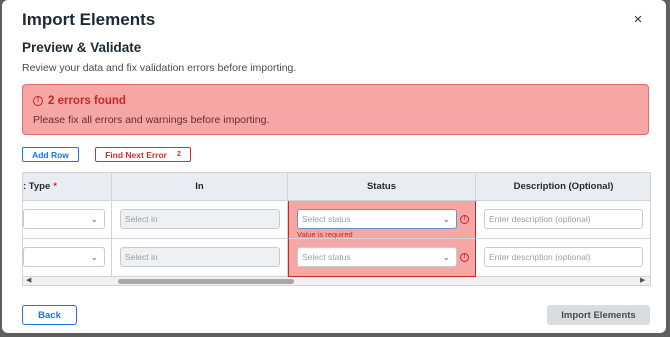 Image resolution: width=670 pixels, height=337 pixels. Describe the element at coordinates (28, 281) in the screenshot. I see `scroll-left-icon: ◀` at that location.